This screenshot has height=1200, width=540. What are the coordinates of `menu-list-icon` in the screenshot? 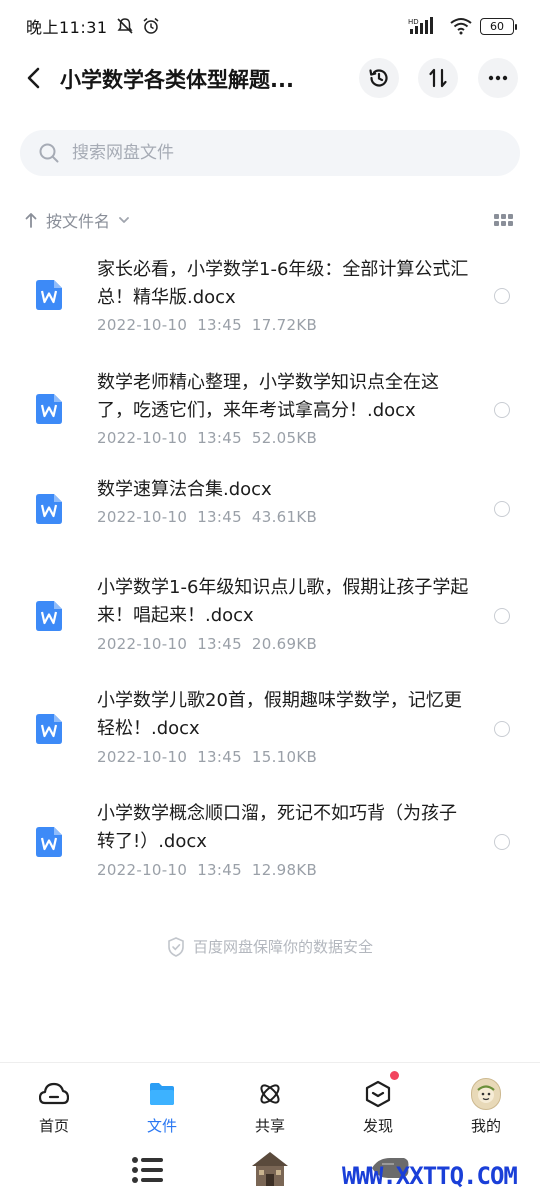 It's located at (147, 1170).